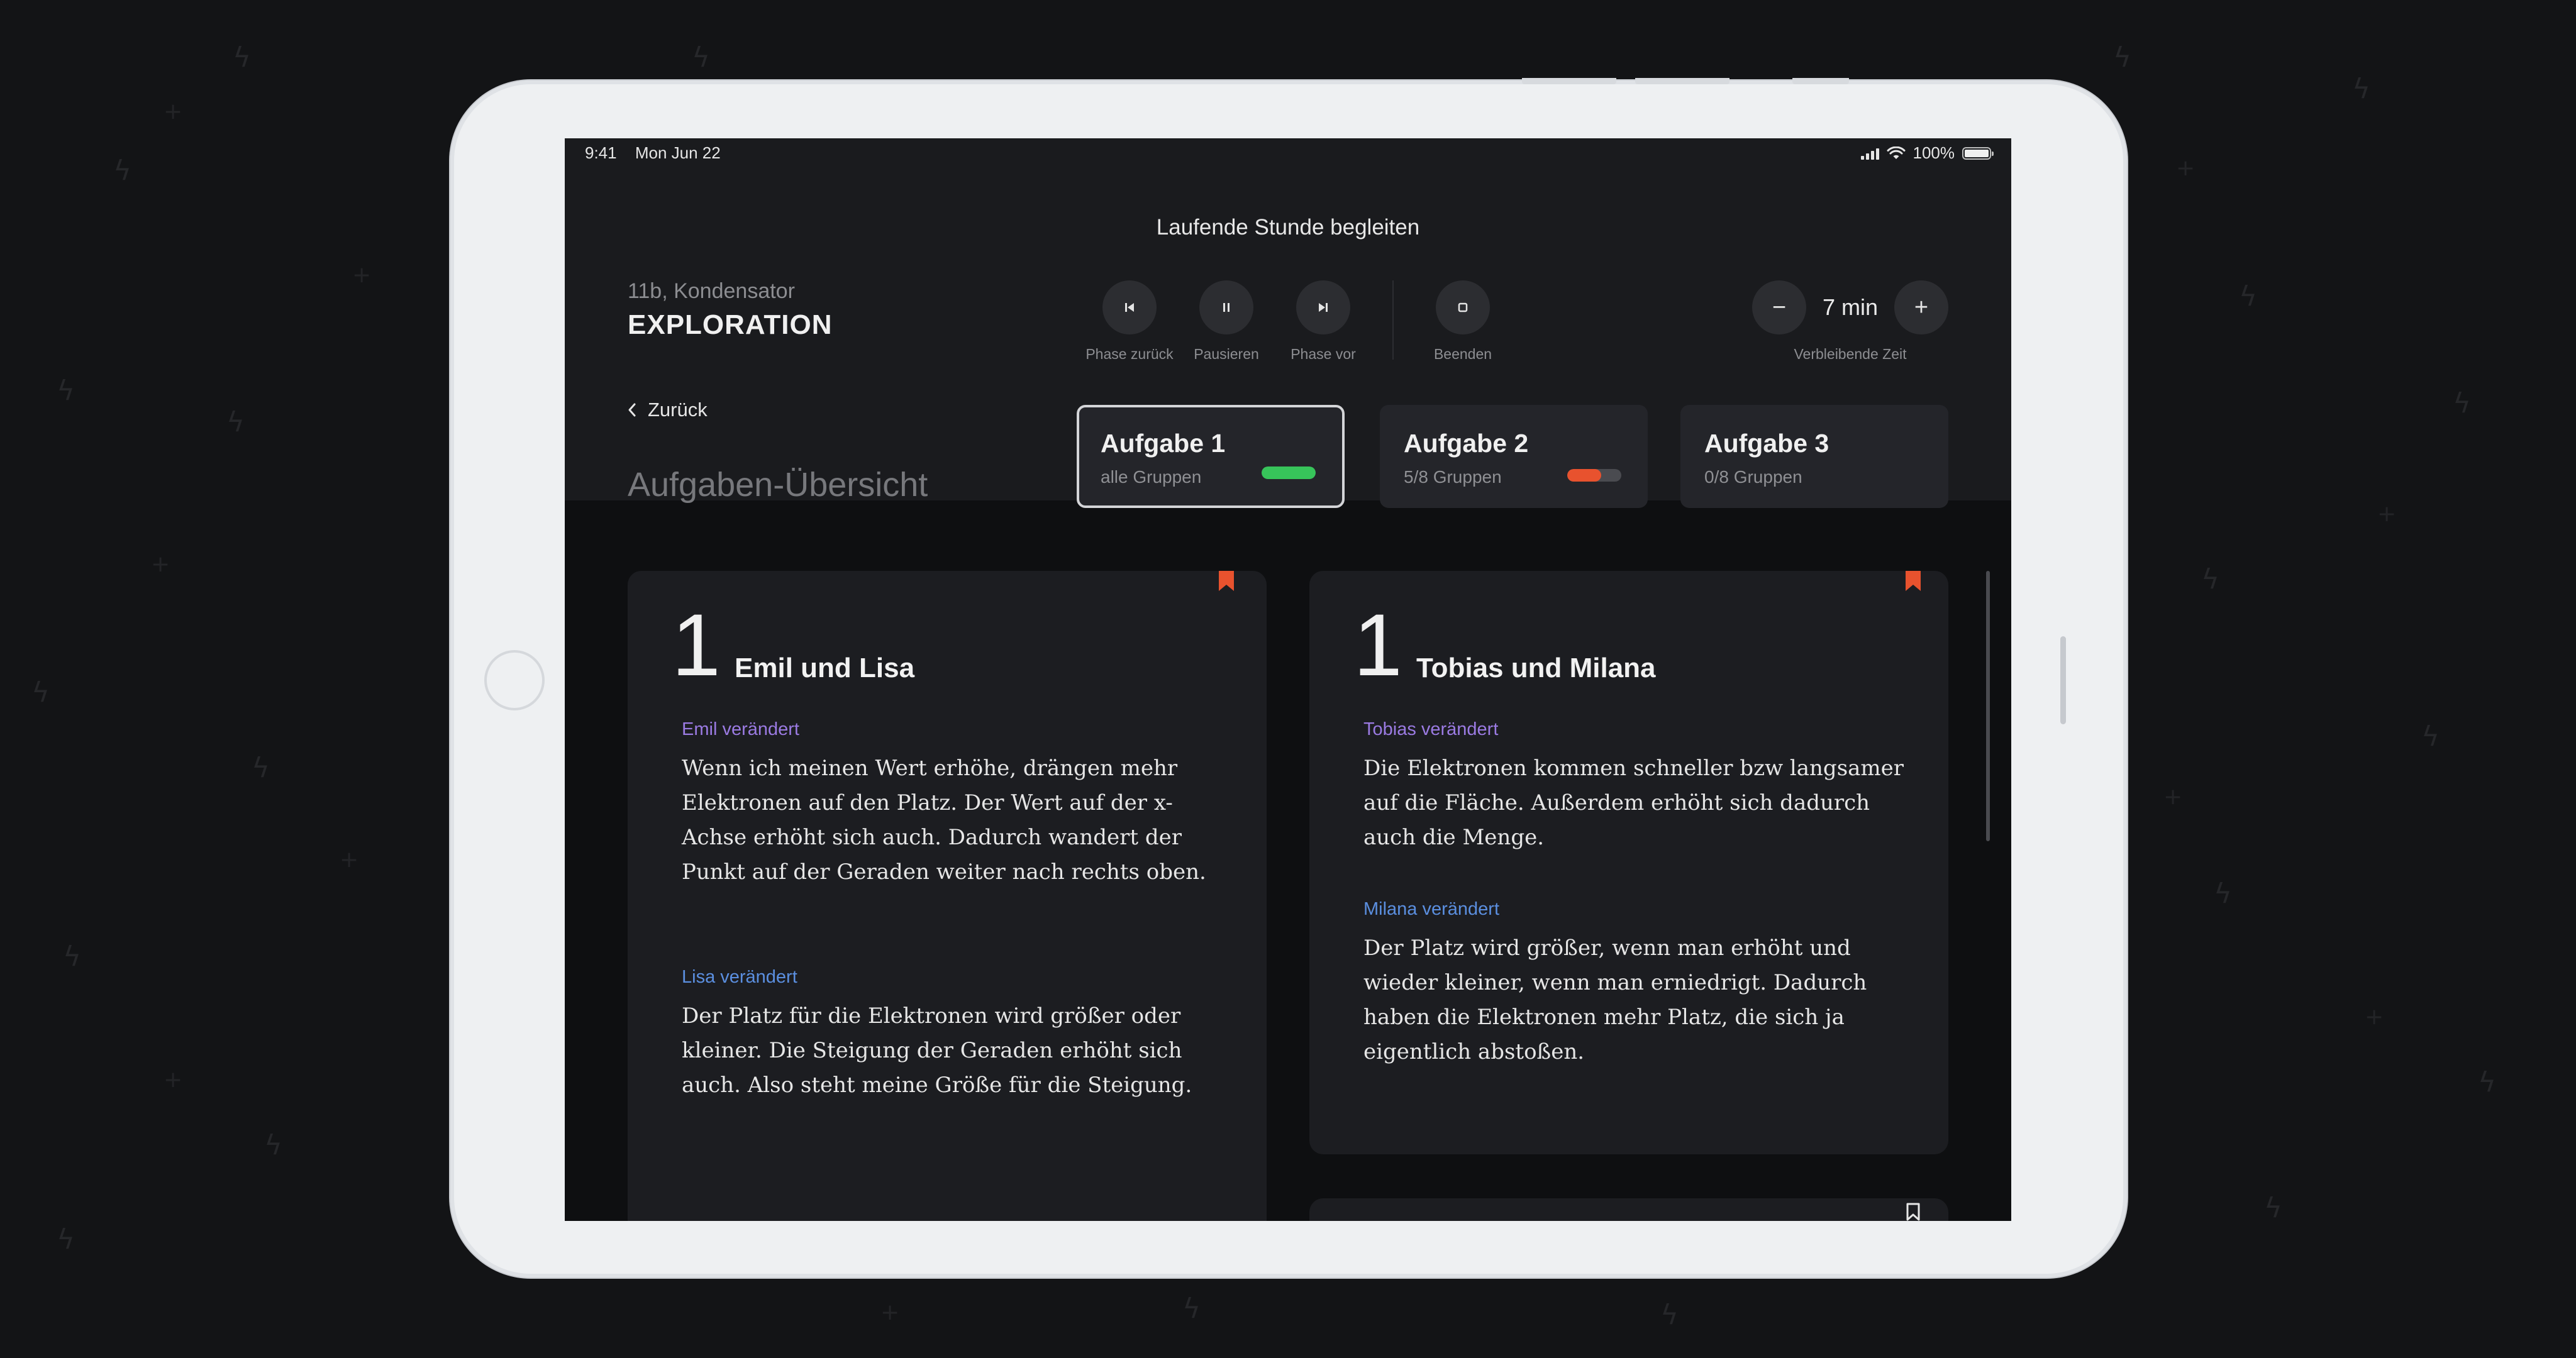 The image size is (2576, 1358). I want to click on skip-back-icon, so click(1129, 307).